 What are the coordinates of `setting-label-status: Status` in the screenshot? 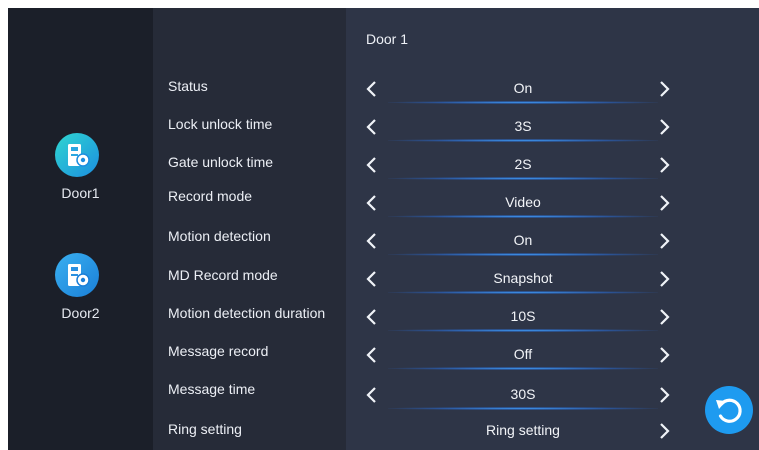 It's located at (188, 86).